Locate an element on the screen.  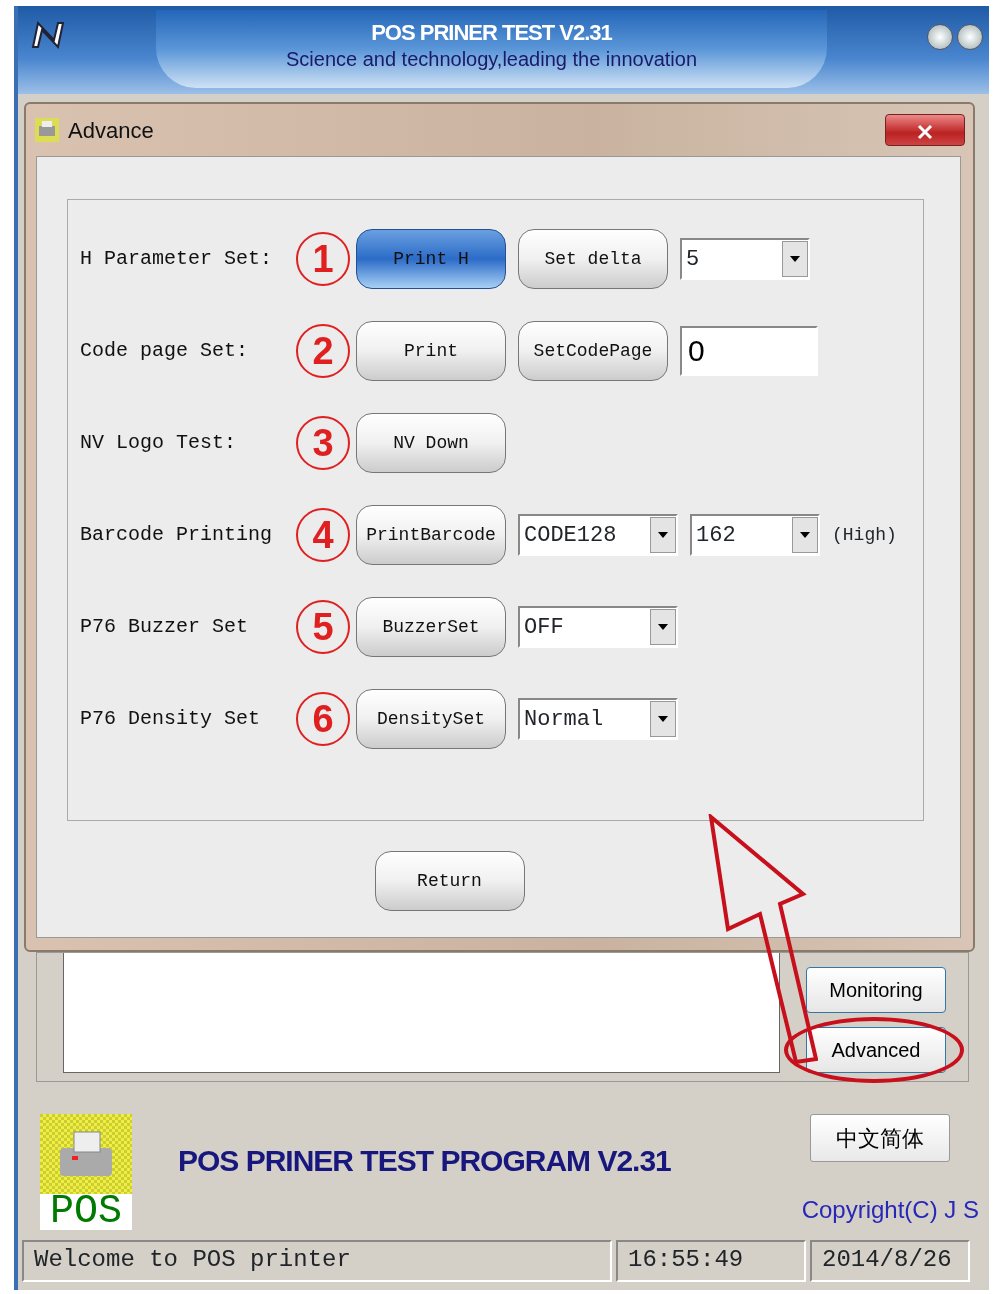
copyright-text: Copyright(C) J S is located at coordinates (890, 1210).